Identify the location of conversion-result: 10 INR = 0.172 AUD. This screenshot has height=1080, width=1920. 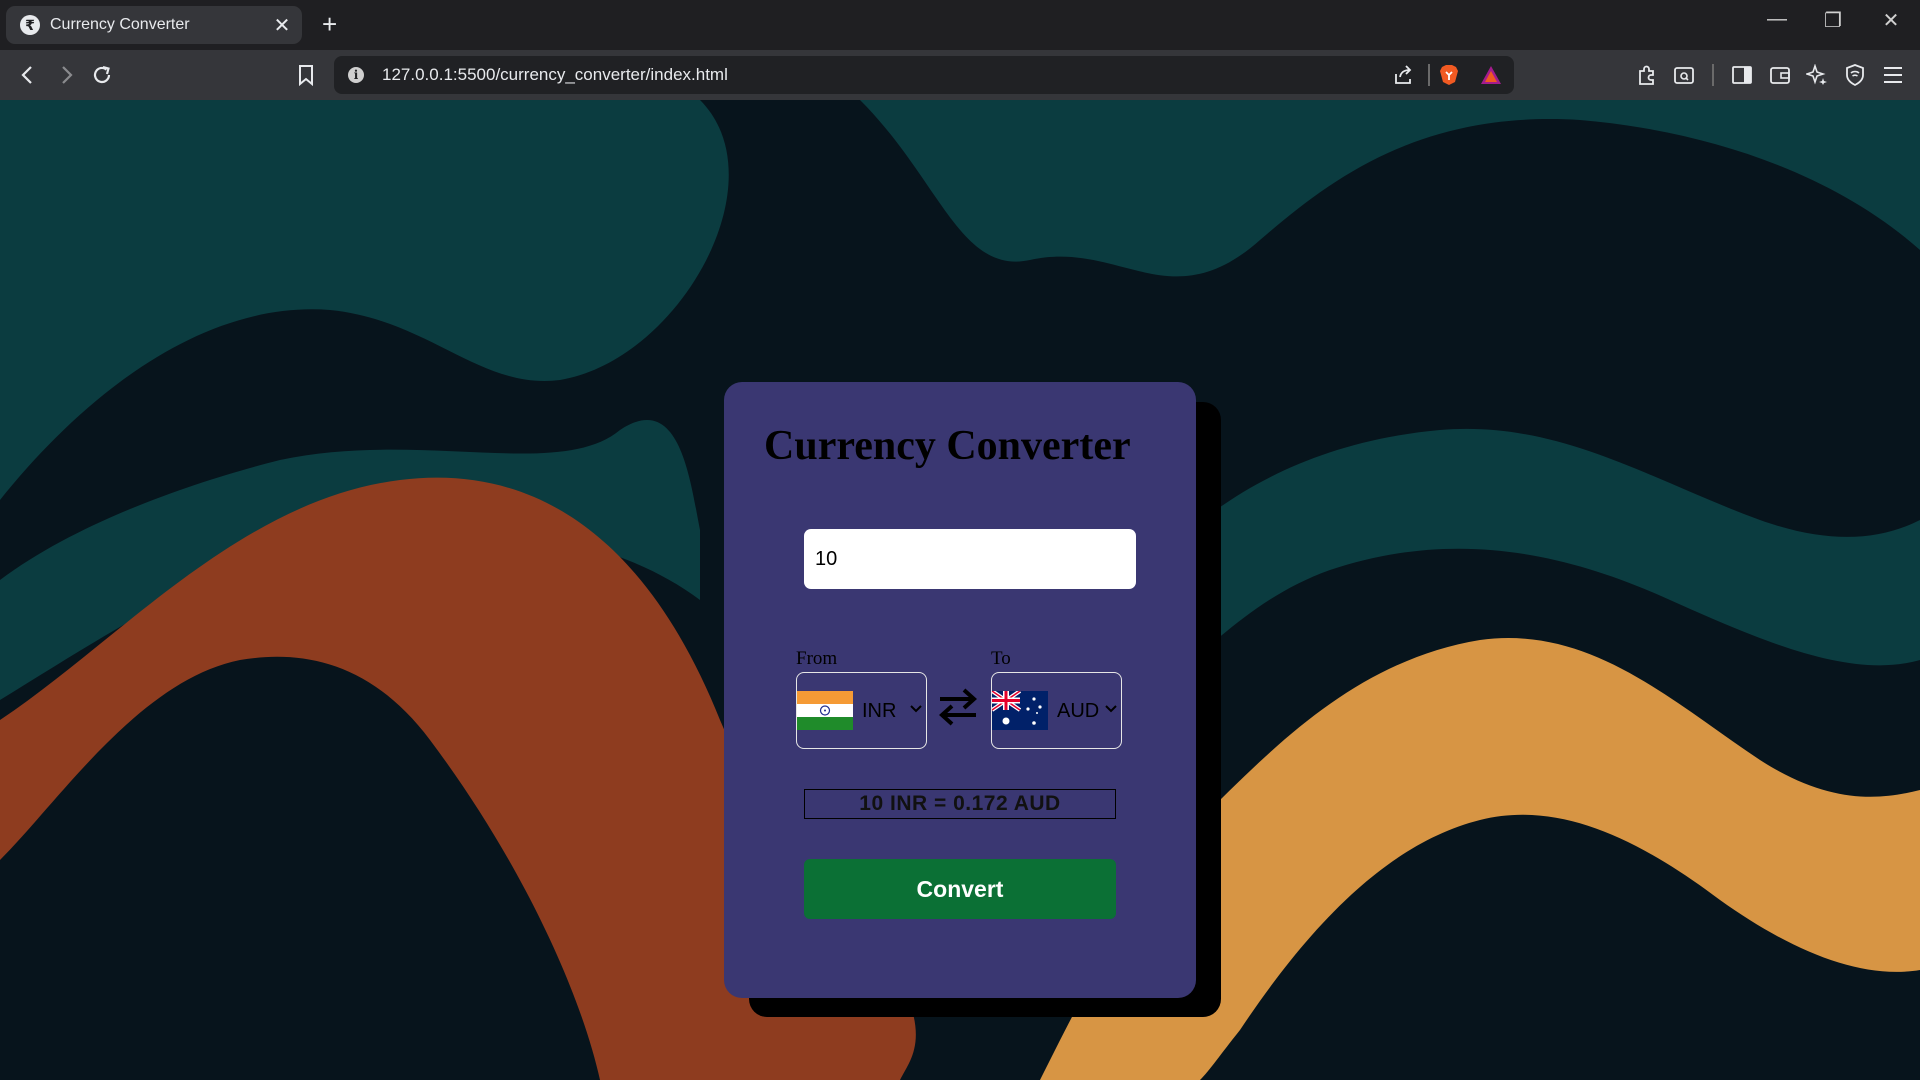
(960, 804).